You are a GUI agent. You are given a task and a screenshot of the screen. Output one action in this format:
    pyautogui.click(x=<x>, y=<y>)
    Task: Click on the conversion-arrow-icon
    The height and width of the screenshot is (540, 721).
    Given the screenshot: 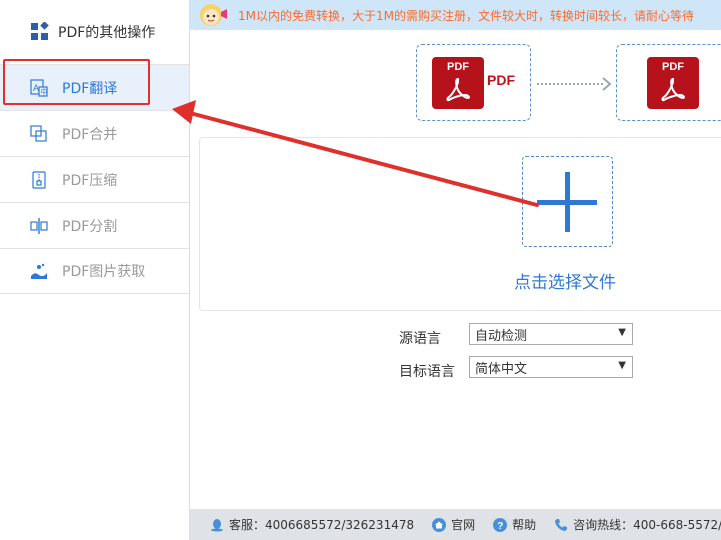 What is the action you would take?
    pyautogui.click(x=574, y=84)
    